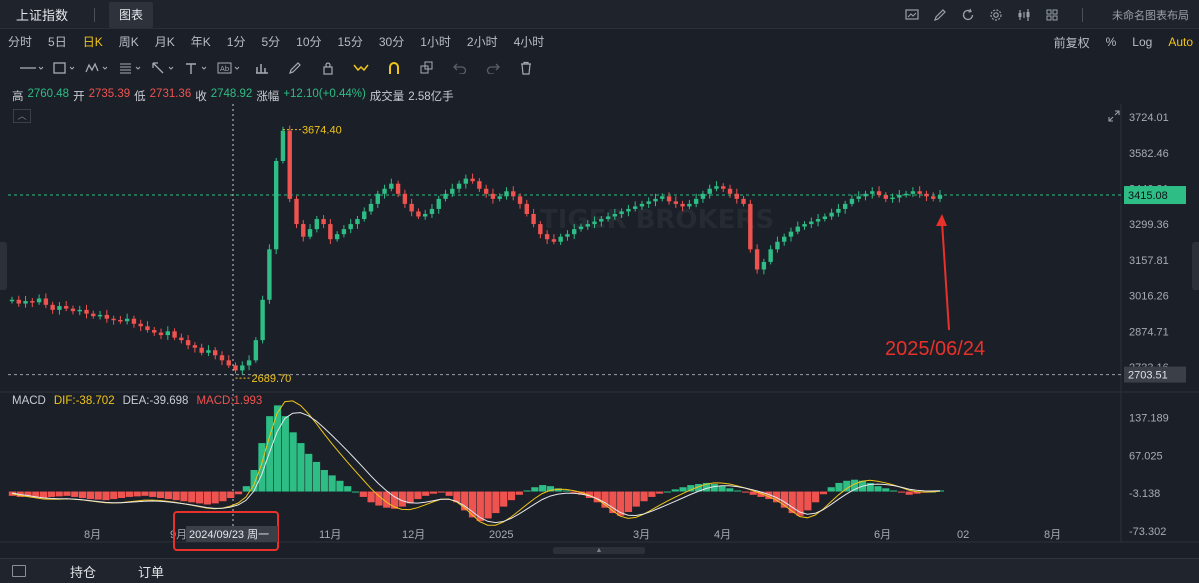 This screenshot has width=1199, height=583. What do you see at coordinates (178, 535) in the screenshot?
I see `time-label-1: 9月` at bounding box center [178, 535].